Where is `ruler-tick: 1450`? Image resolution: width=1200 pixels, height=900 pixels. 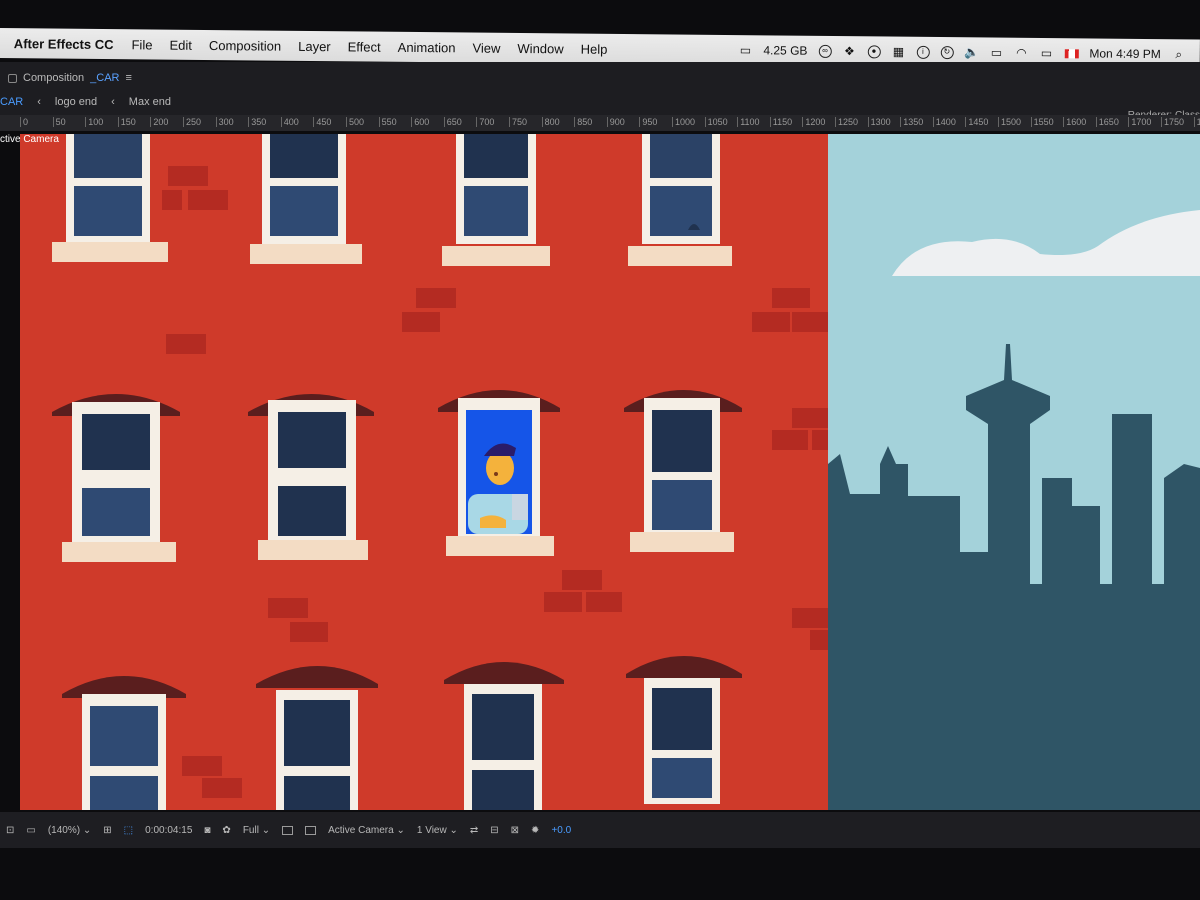
ruler-tick: 1450 is located at coordinates (976, 122).